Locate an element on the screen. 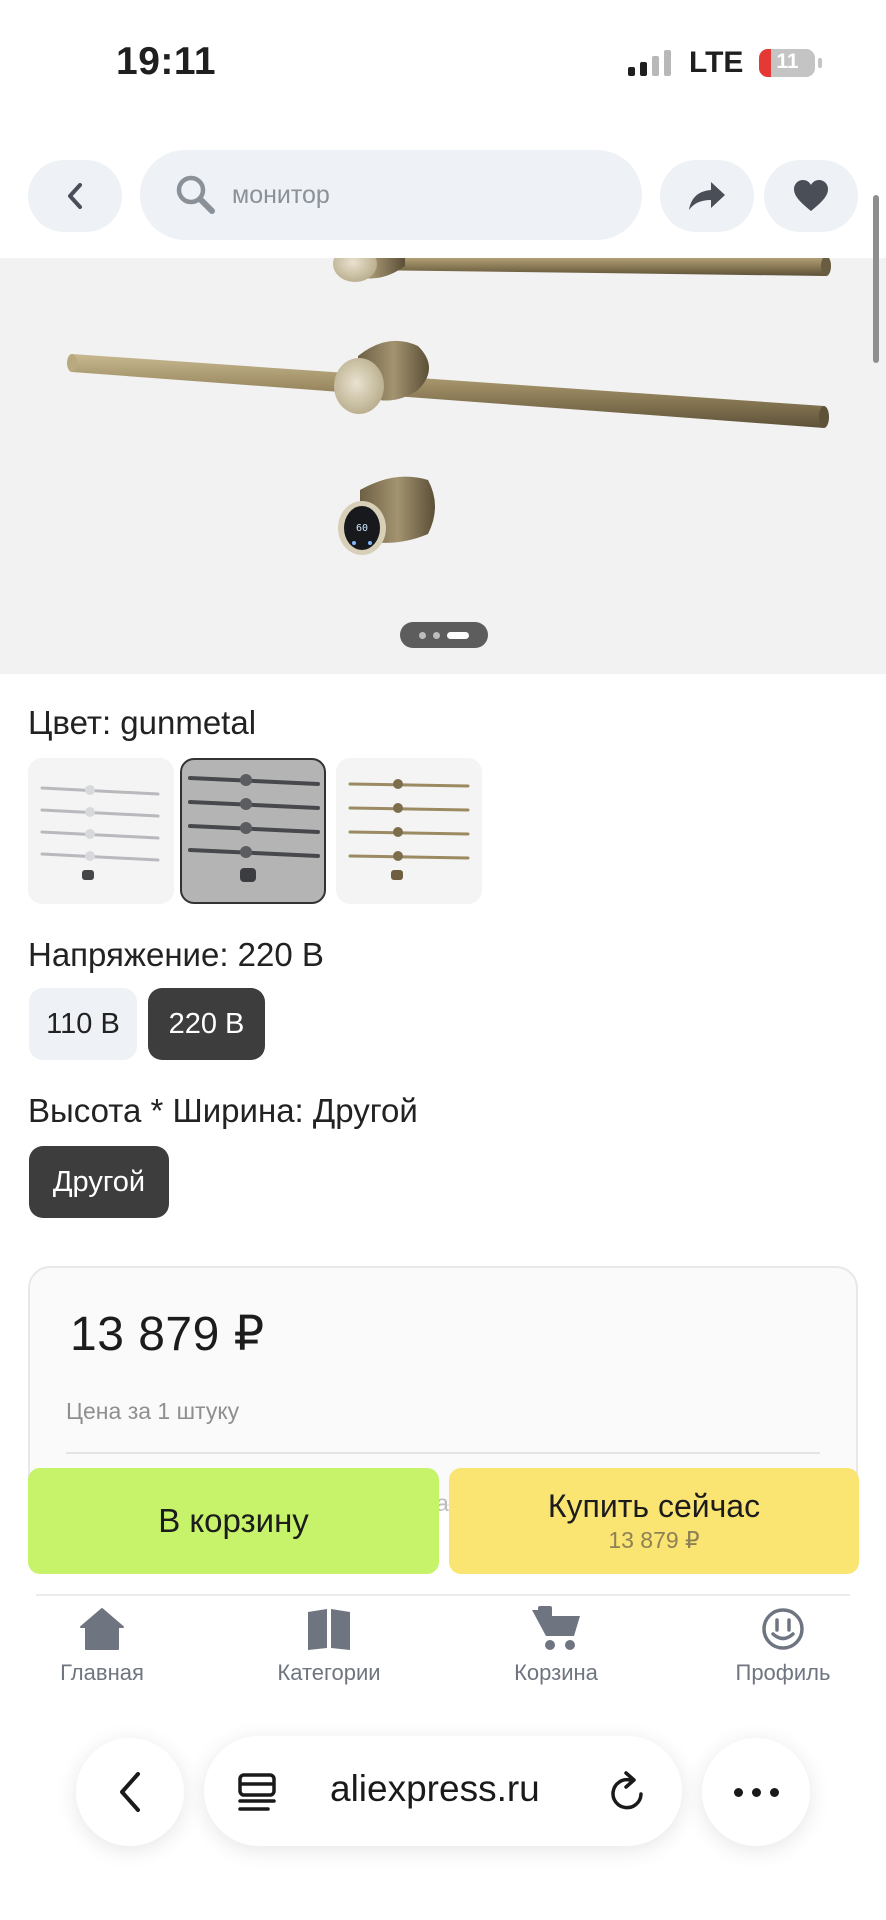 The width and height of the screenshot is (886, 1920). cellular-signal-icon is located at coordinates (649, 63).